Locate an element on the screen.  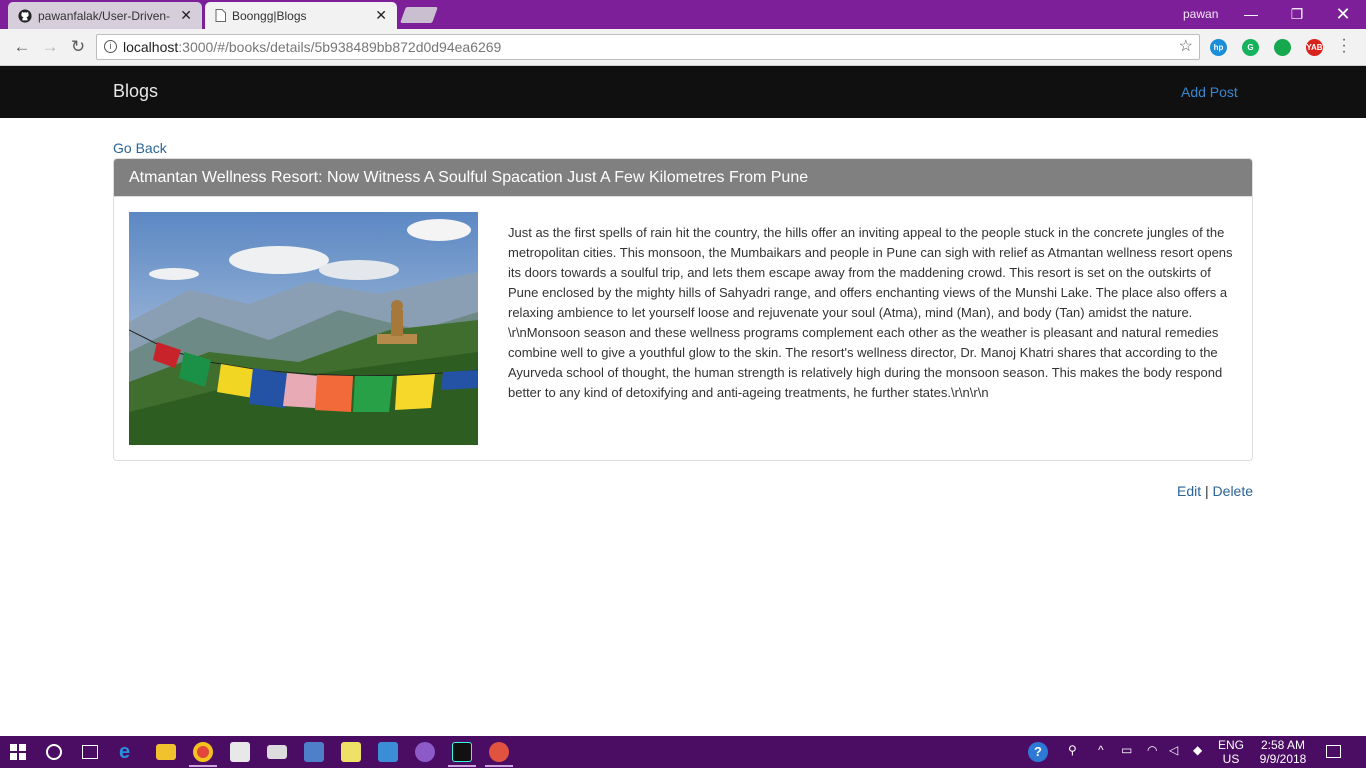
page-icon is located at coordinates (220, 15).